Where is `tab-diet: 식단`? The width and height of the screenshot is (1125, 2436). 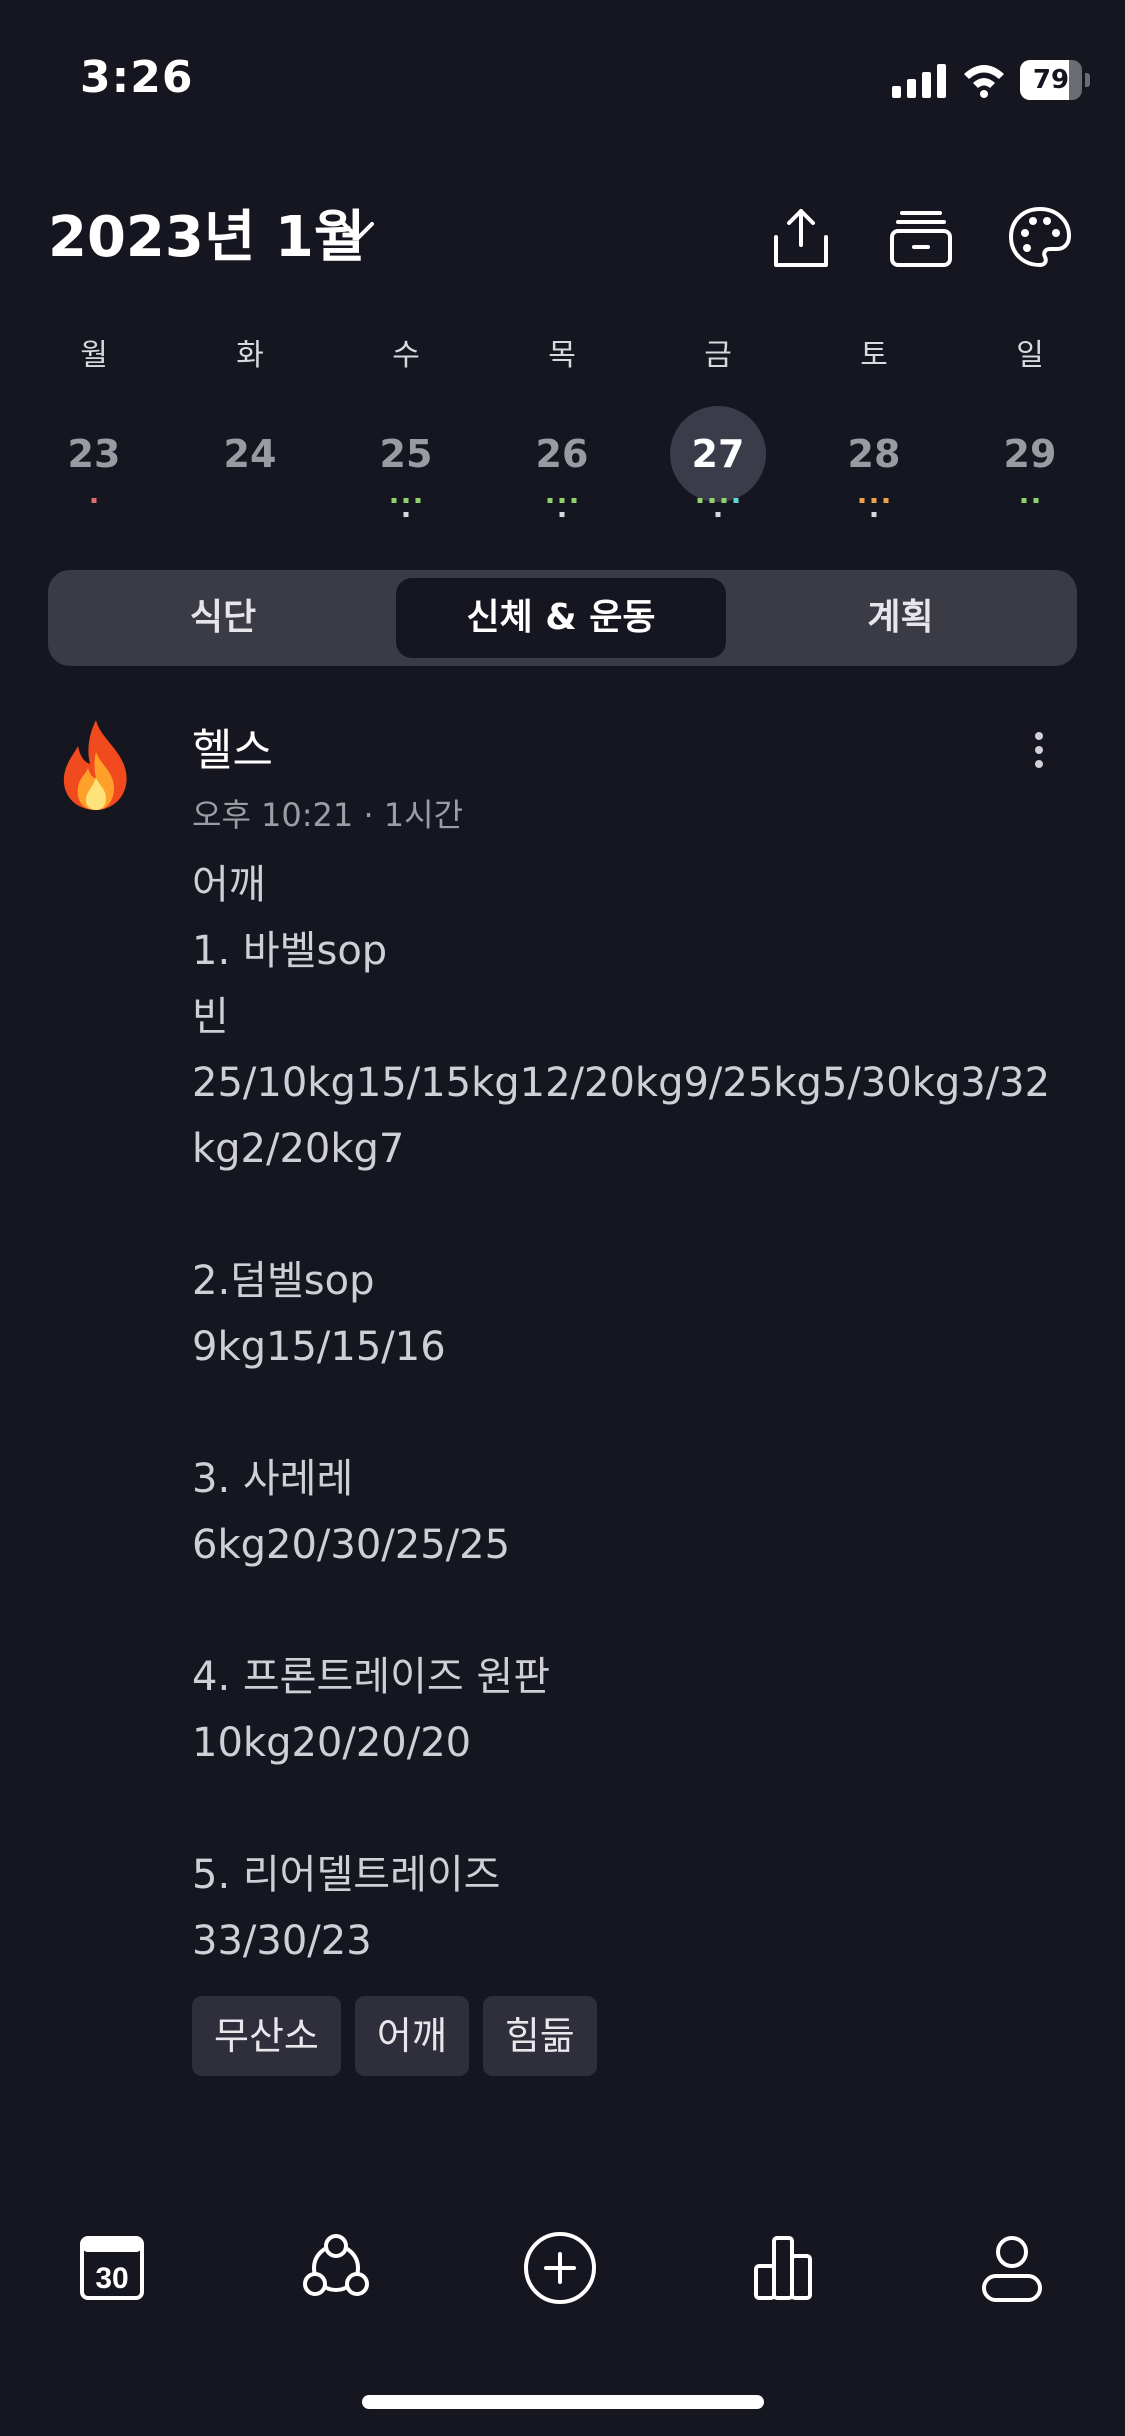
tab-diet: 식단 is located at coordinates (223, 618).